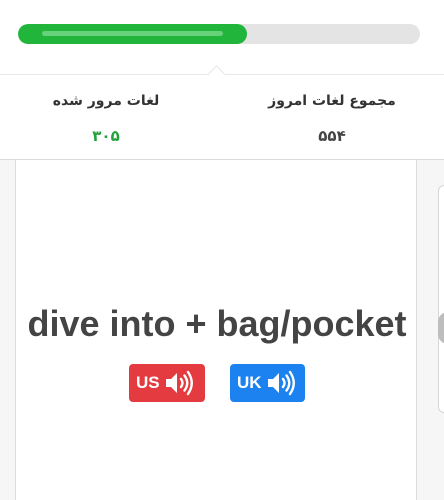 The width and height of the screenshot is (444, 500). I want to click on uk-accent-label: UK, so click(249, 382).